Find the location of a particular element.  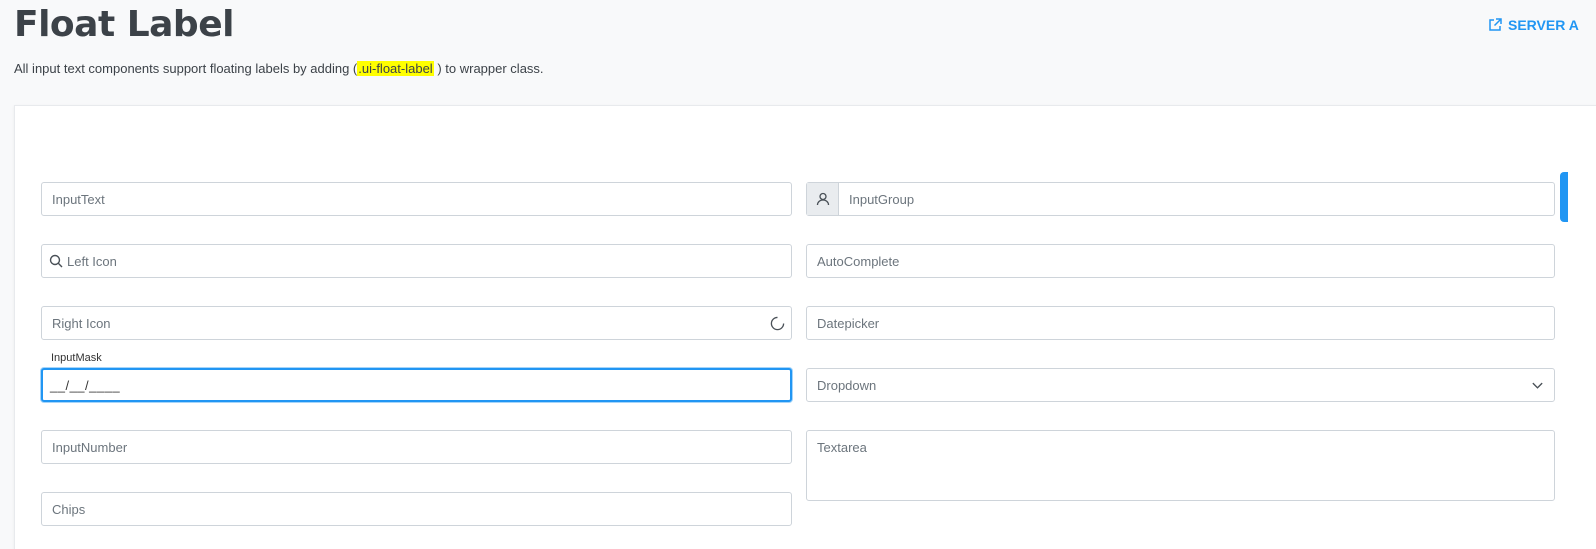

chevron-down-icon is located at coordinates (1542, 385).